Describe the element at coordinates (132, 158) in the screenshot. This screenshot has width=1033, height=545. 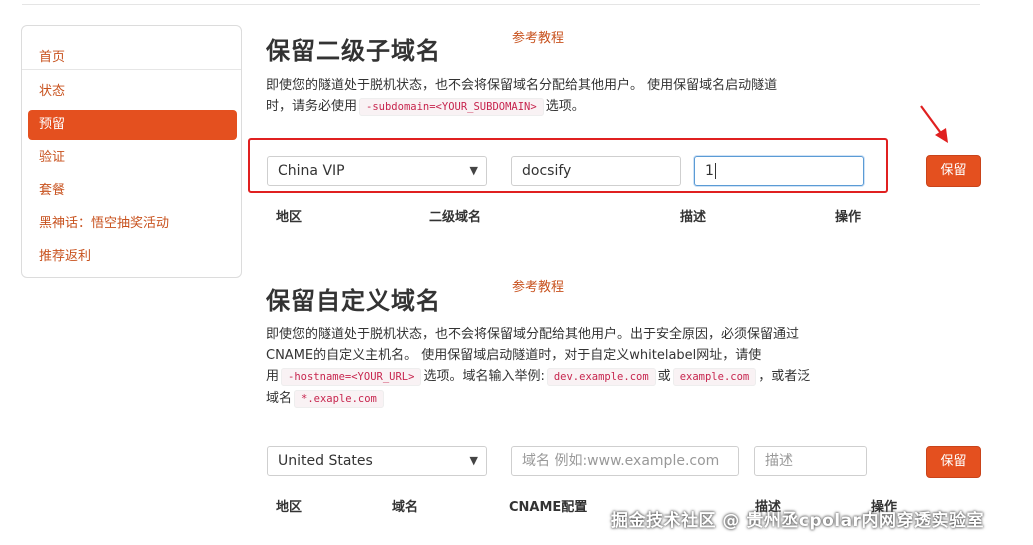
I see `sidebar-item-verify: 验证` at that location.